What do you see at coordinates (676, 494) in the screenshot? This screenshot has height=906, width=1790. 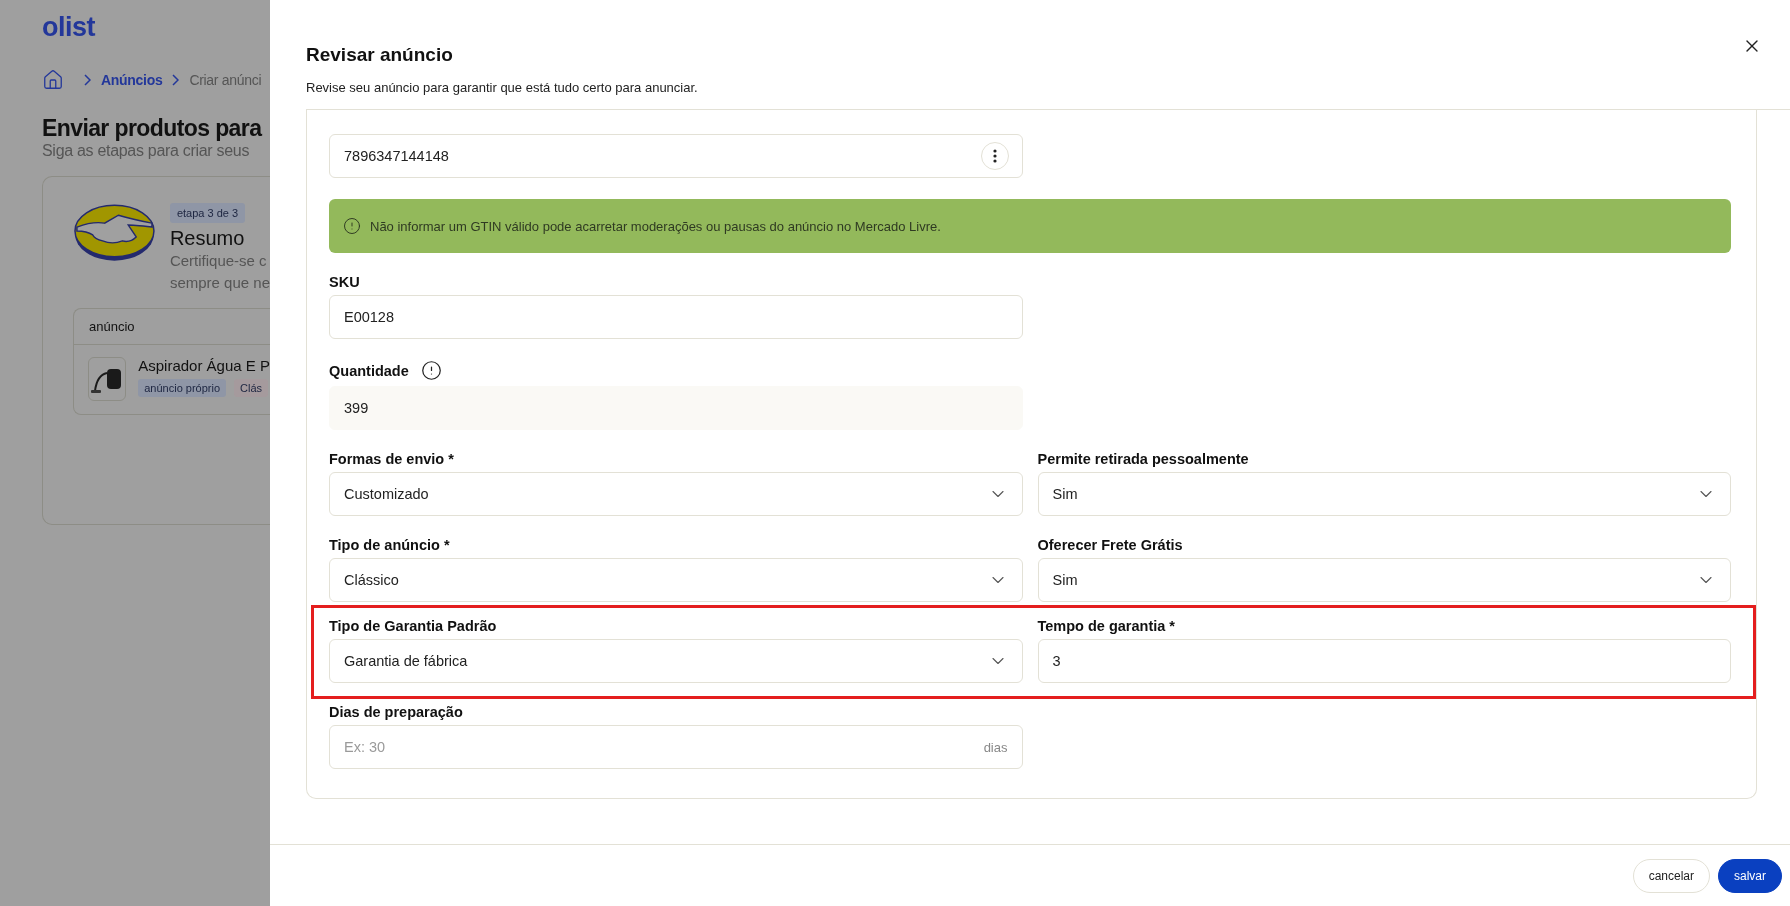 I see `select-field: Customizado` at bounding box center [676, 494].